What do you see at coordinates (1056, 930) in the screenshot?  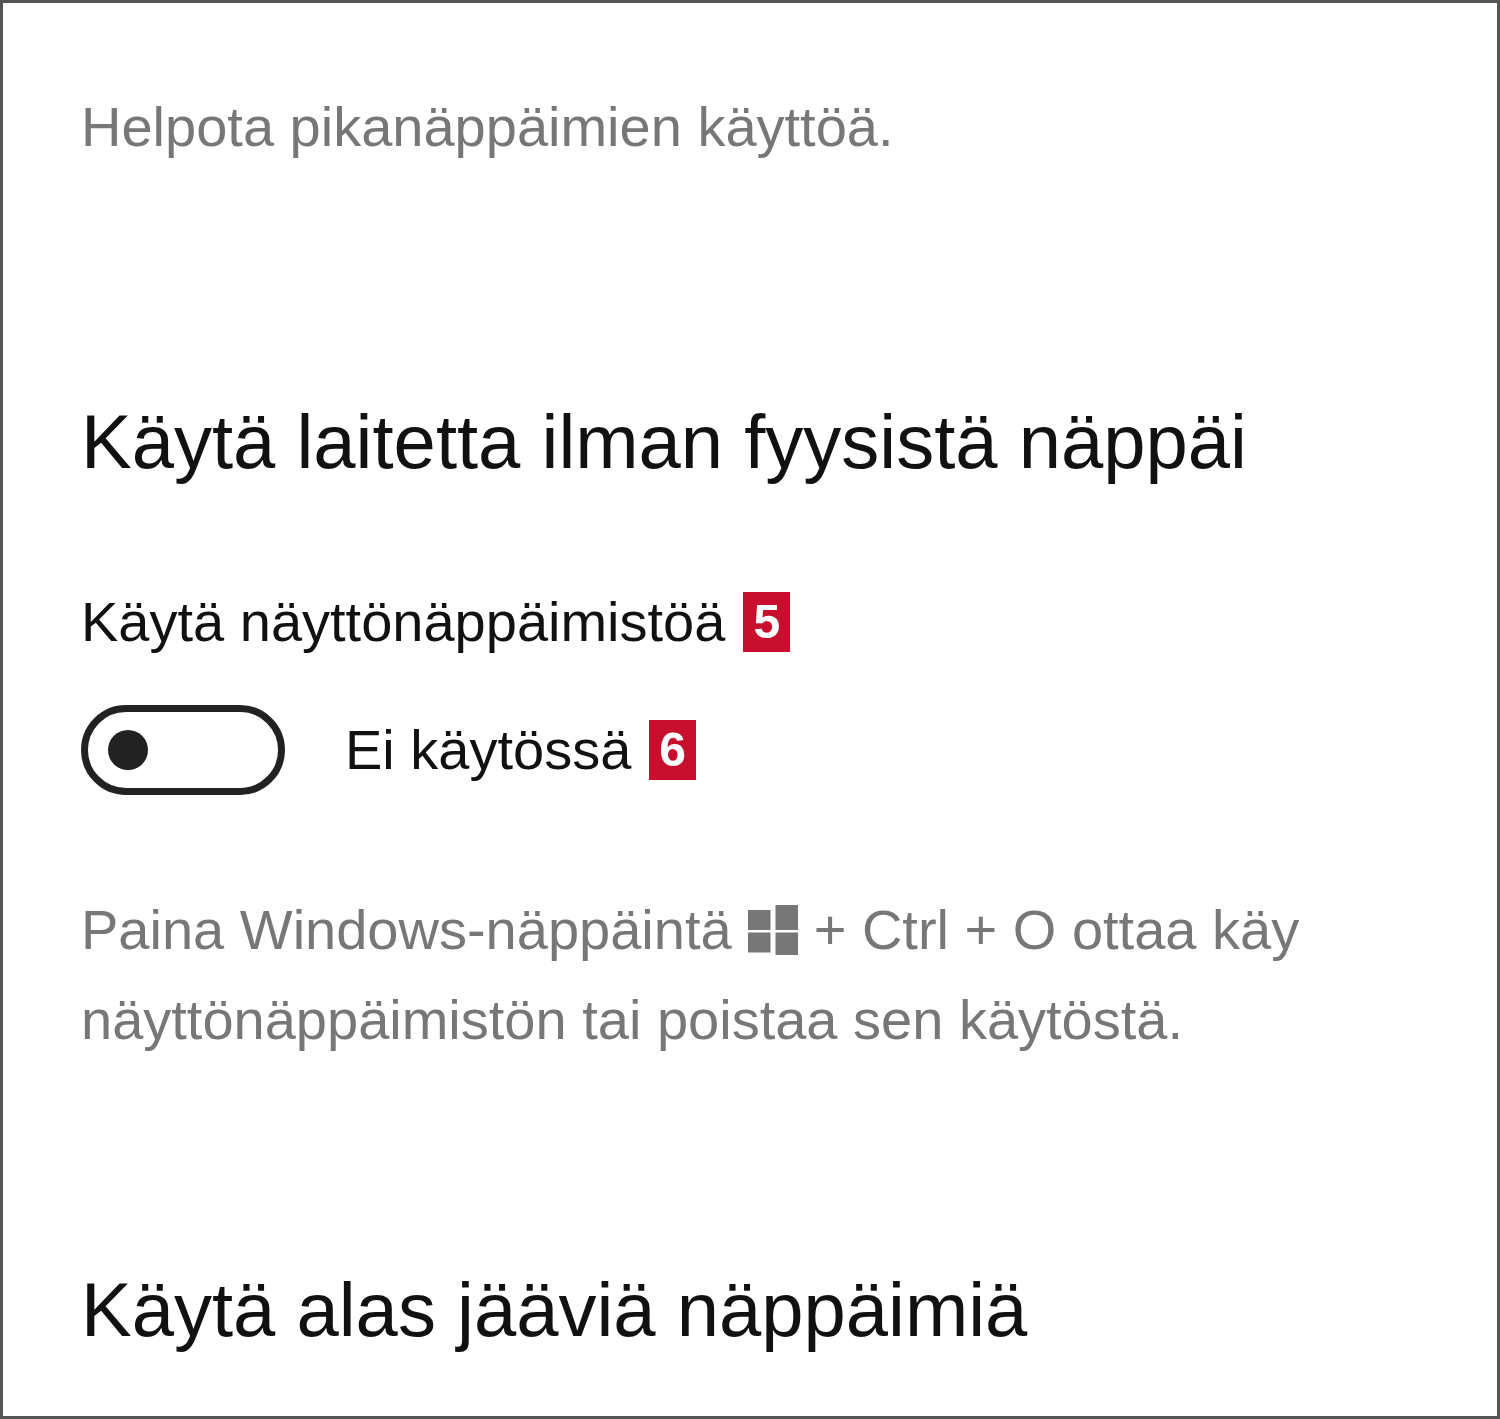 I see `description-text: + Ctrl + O ottaa käy` at bounding box center [1056, 930].